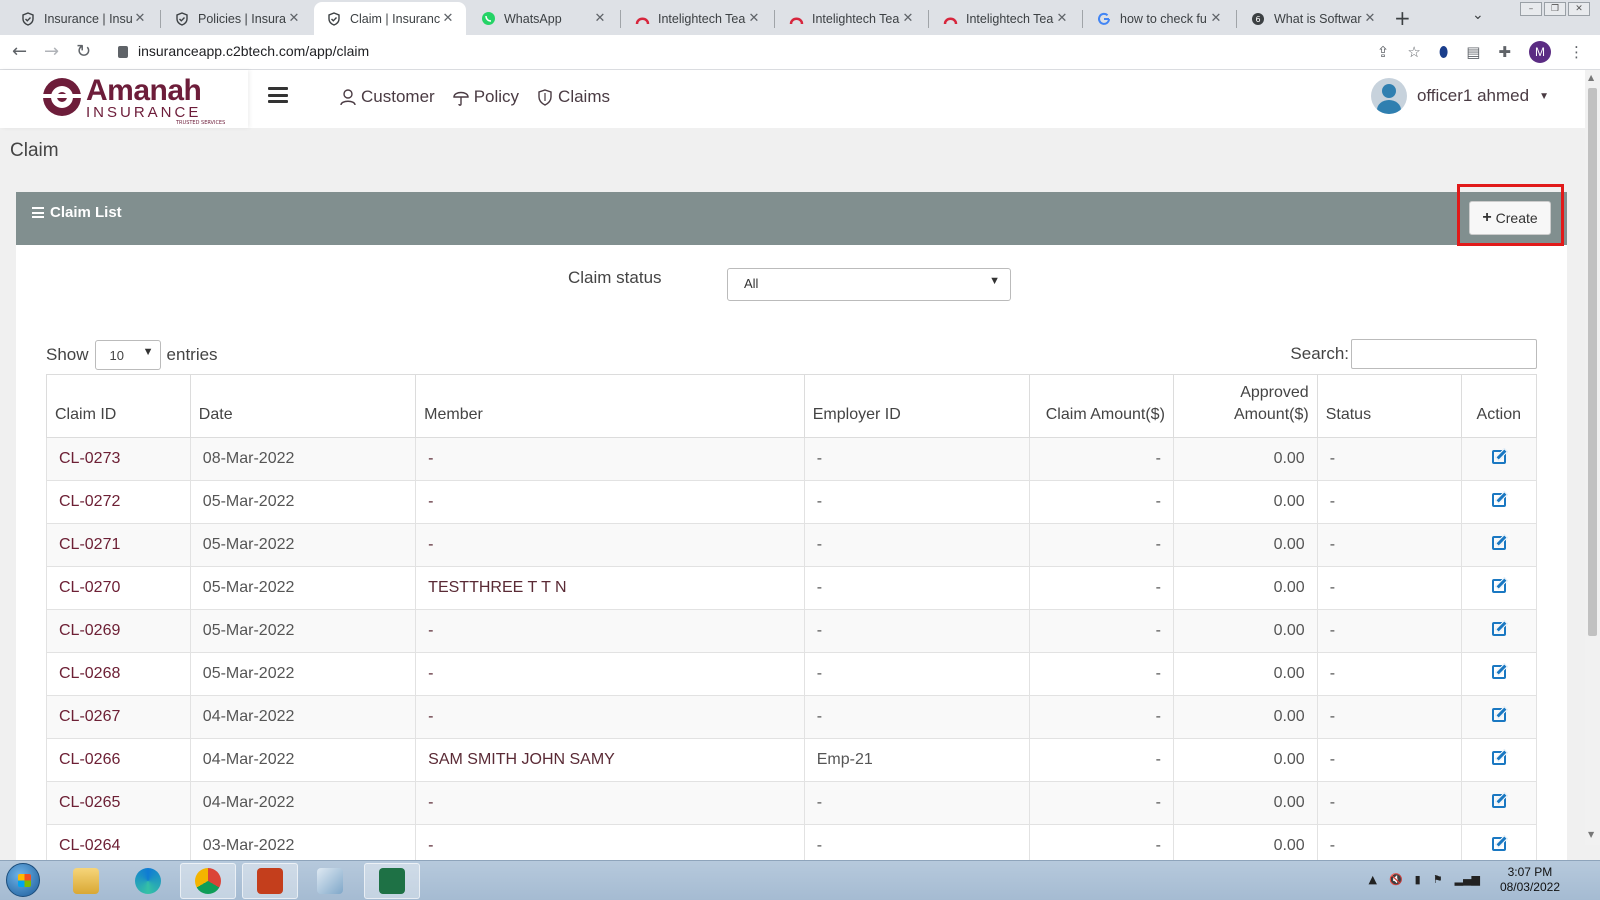 The width and height of the screenshot is (1600, 900). I want to click on excel-icon, so click(392, 881).